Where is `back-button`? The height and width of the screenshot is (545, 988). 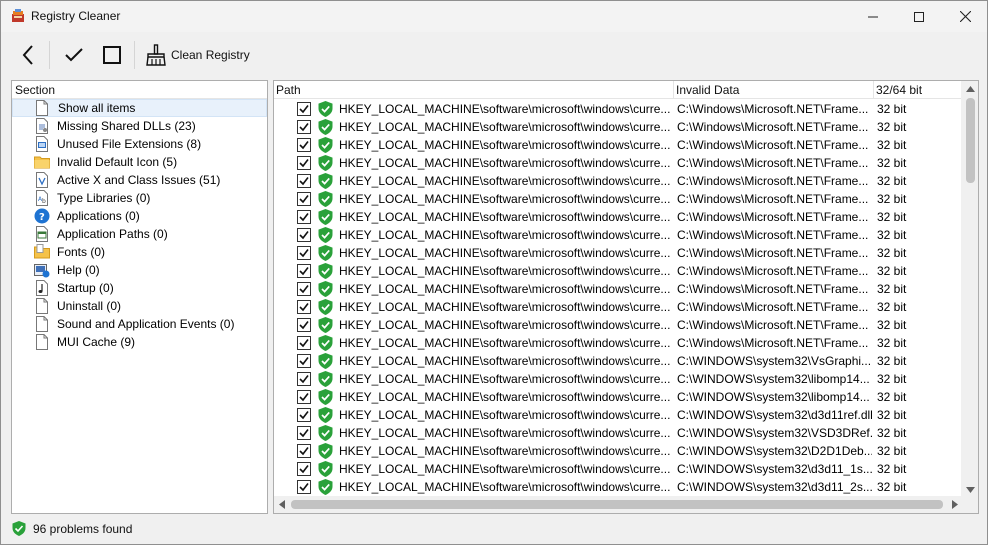
back-button is located at coordinates (28, 55).